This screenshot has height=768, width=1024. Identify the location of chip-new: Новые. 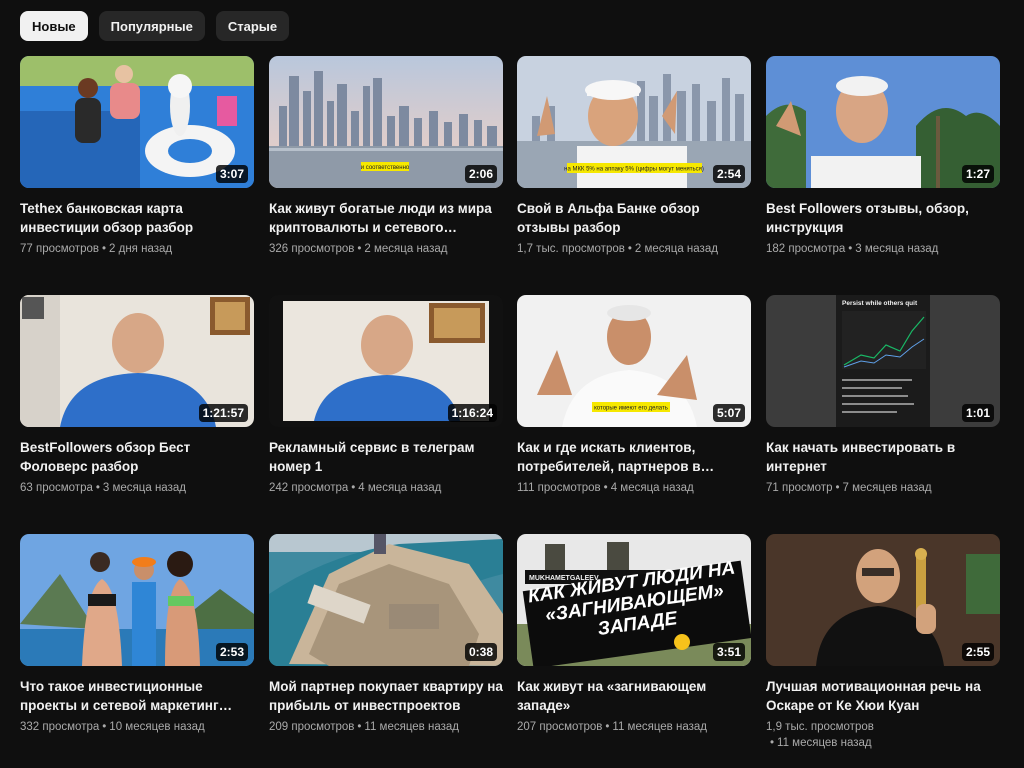
(54, 26).